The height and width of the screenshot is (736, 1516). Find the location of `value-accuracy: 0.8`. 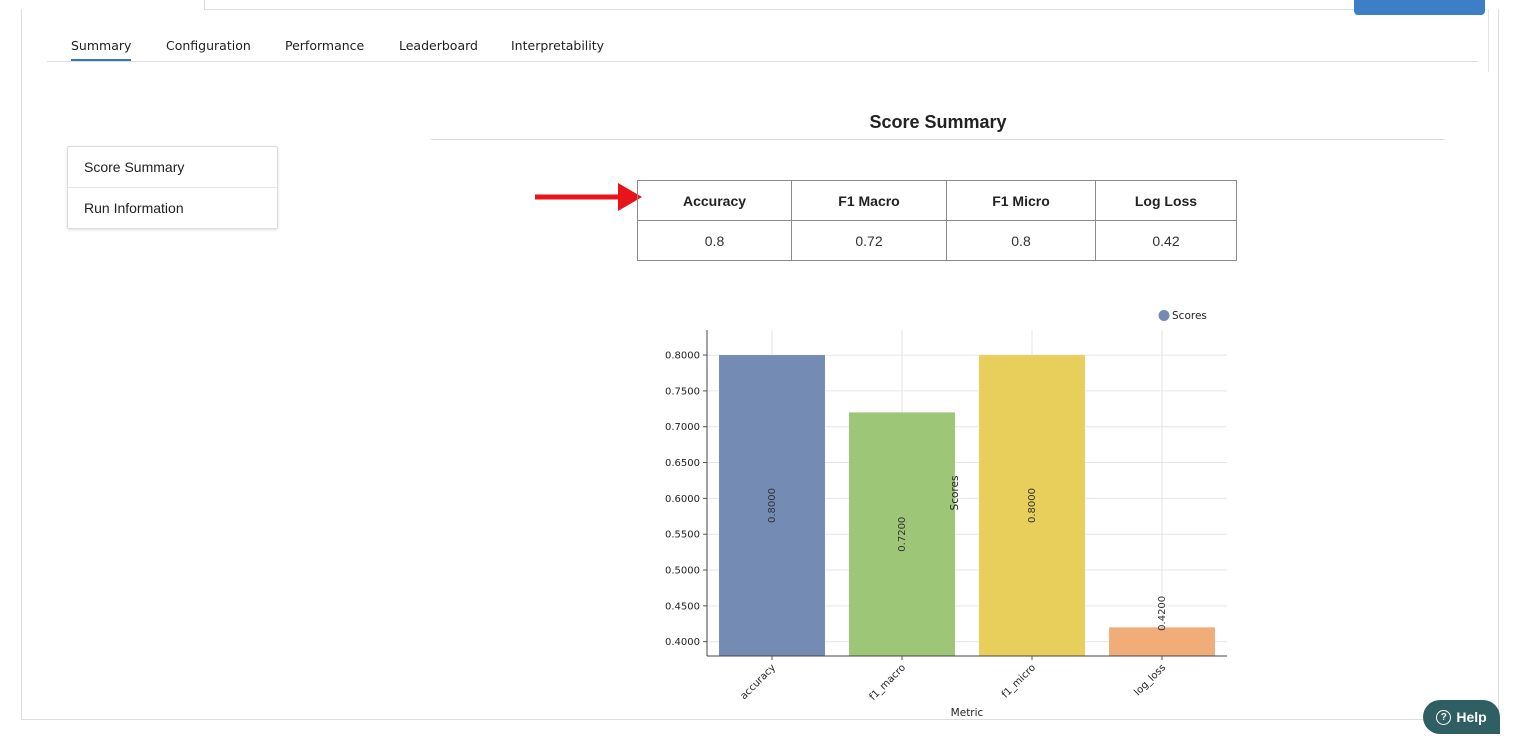

value-accuracy: 0.8 is located at coordinates (714, 240).